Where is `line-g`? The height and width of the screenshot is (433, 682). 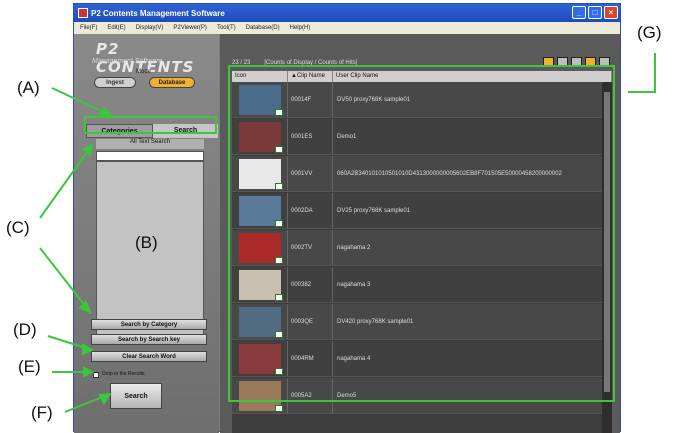
line-g is located at coordinates (642, 73).